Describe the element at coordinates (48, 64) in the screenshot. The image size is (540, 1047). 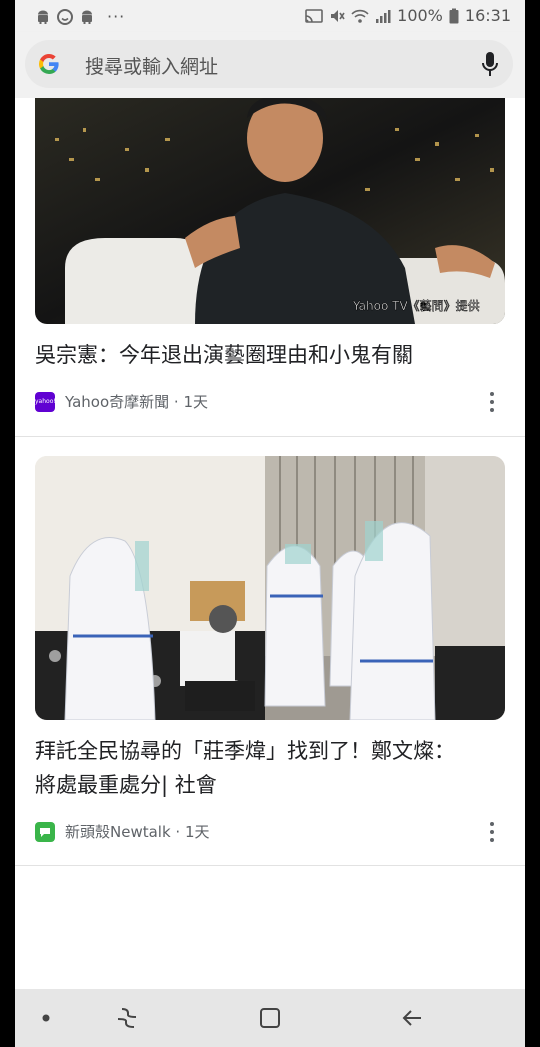
I see `google-logo-icon` at that location.